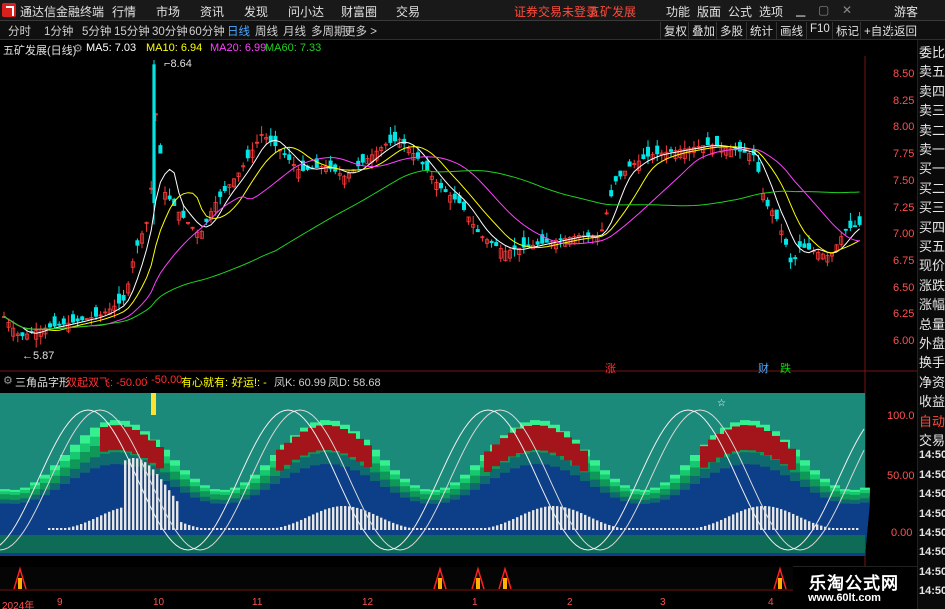 The height and width of the screenshot is (609, 945). What do you see at coordinates (932, 421) in the screenshot?
I see `side-panel-label: 自动` at bounding box center [932, 421].